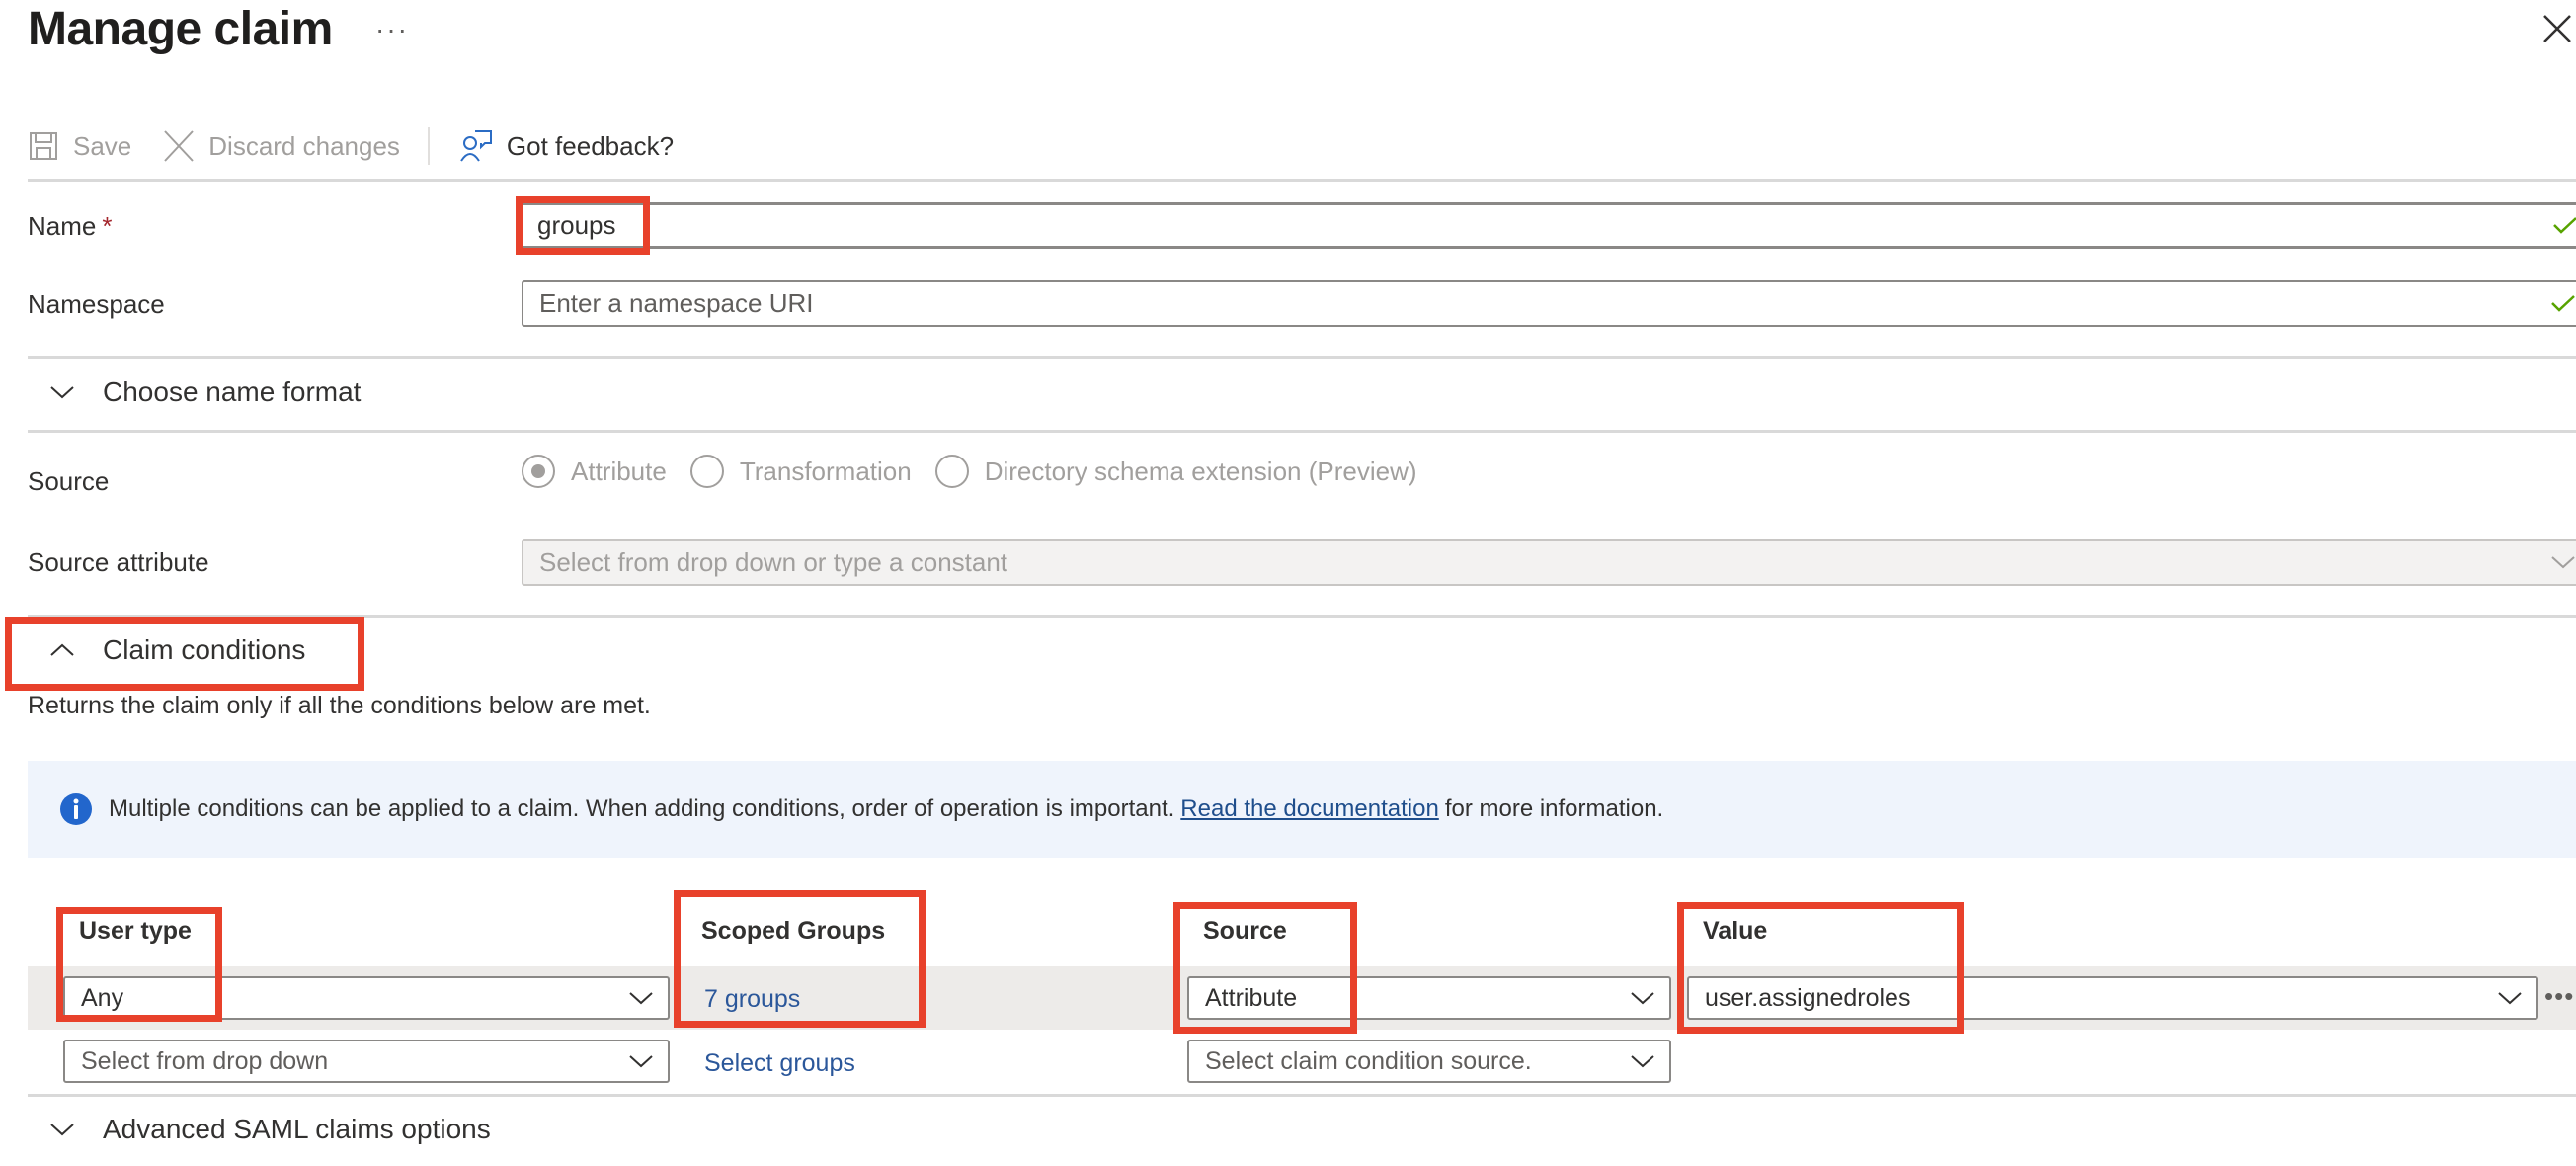 The image size is (2576, 1166). I want to click on condition-value-dropdown: user.assignedroles, so click(2112, 998).